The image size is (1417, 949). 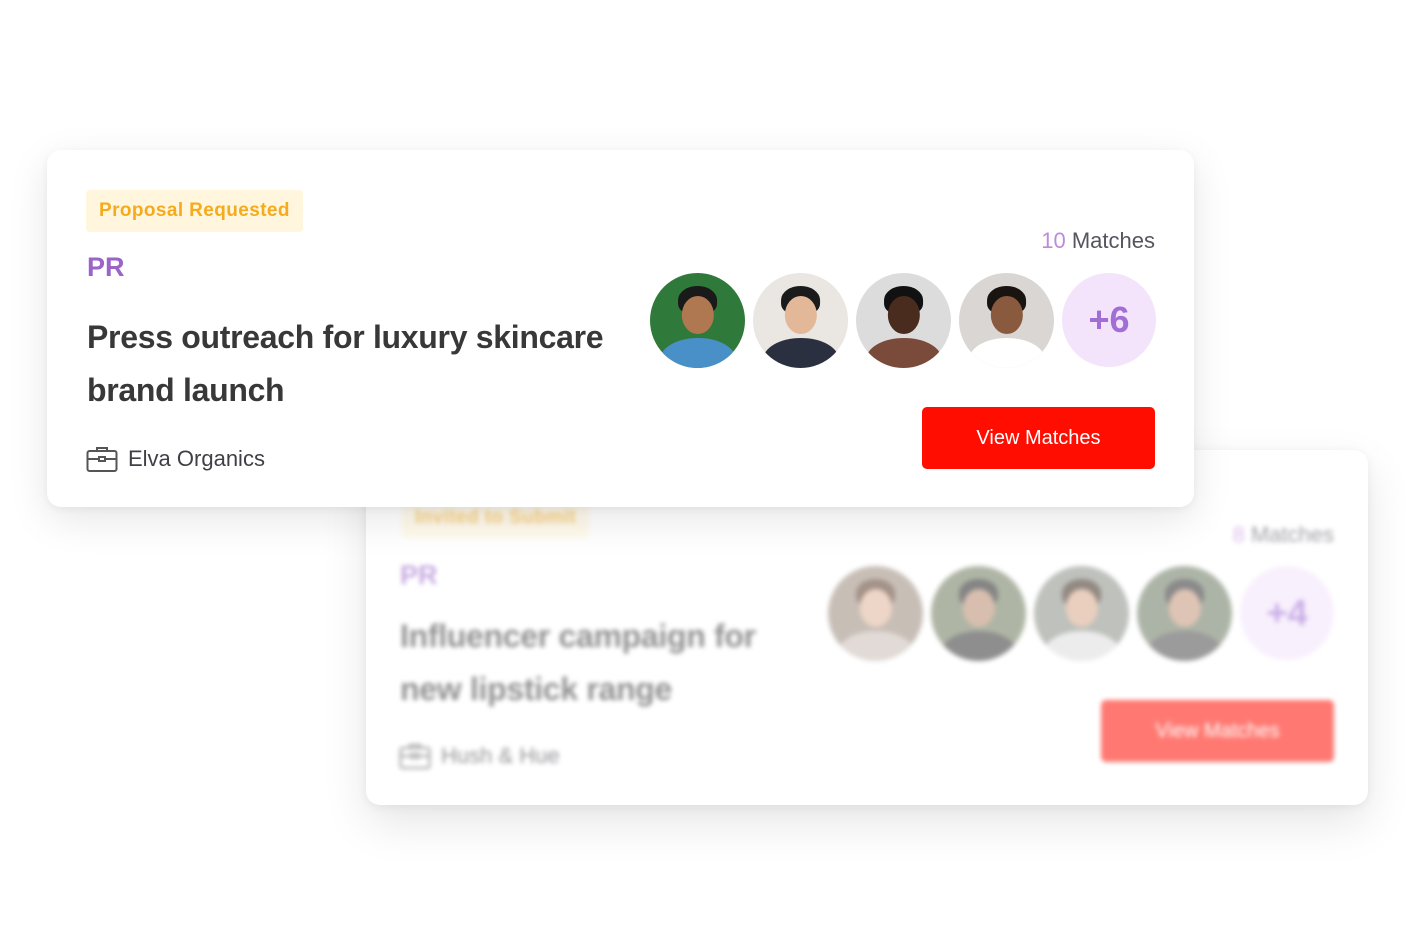 I want to click on match-avatars: +4, so click(x=1081, y=613).